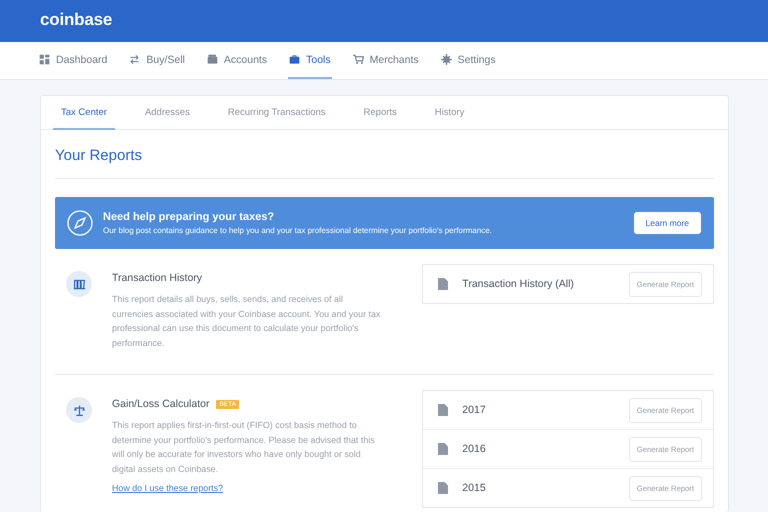 This screenshot has width=768, height=512. What do you see at coordinates (474, 449) in the screenshot?
I see `report-name: 2016` at bounding box center [474, 449].